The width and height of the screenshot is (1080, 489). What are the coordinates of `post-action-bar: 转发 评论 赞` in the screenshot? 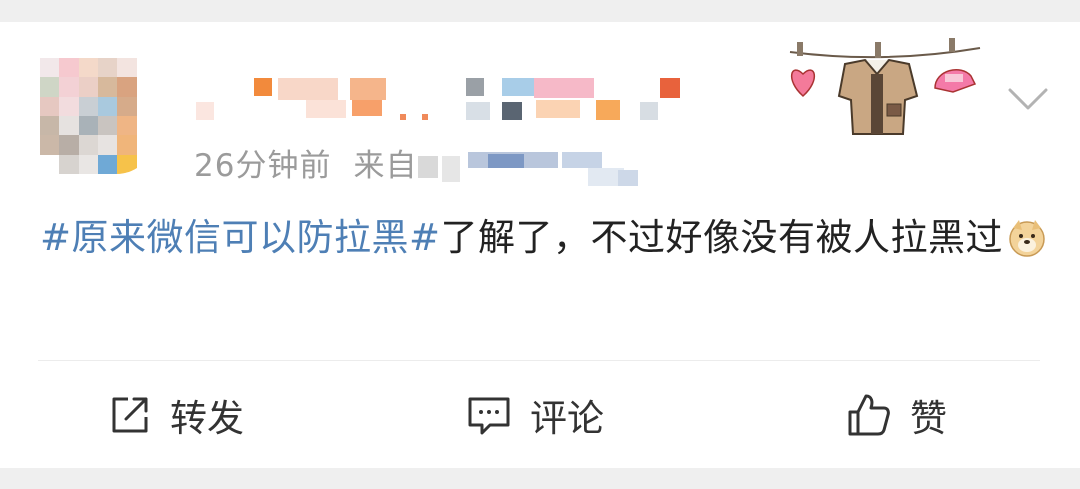 It's located at (540, 415).